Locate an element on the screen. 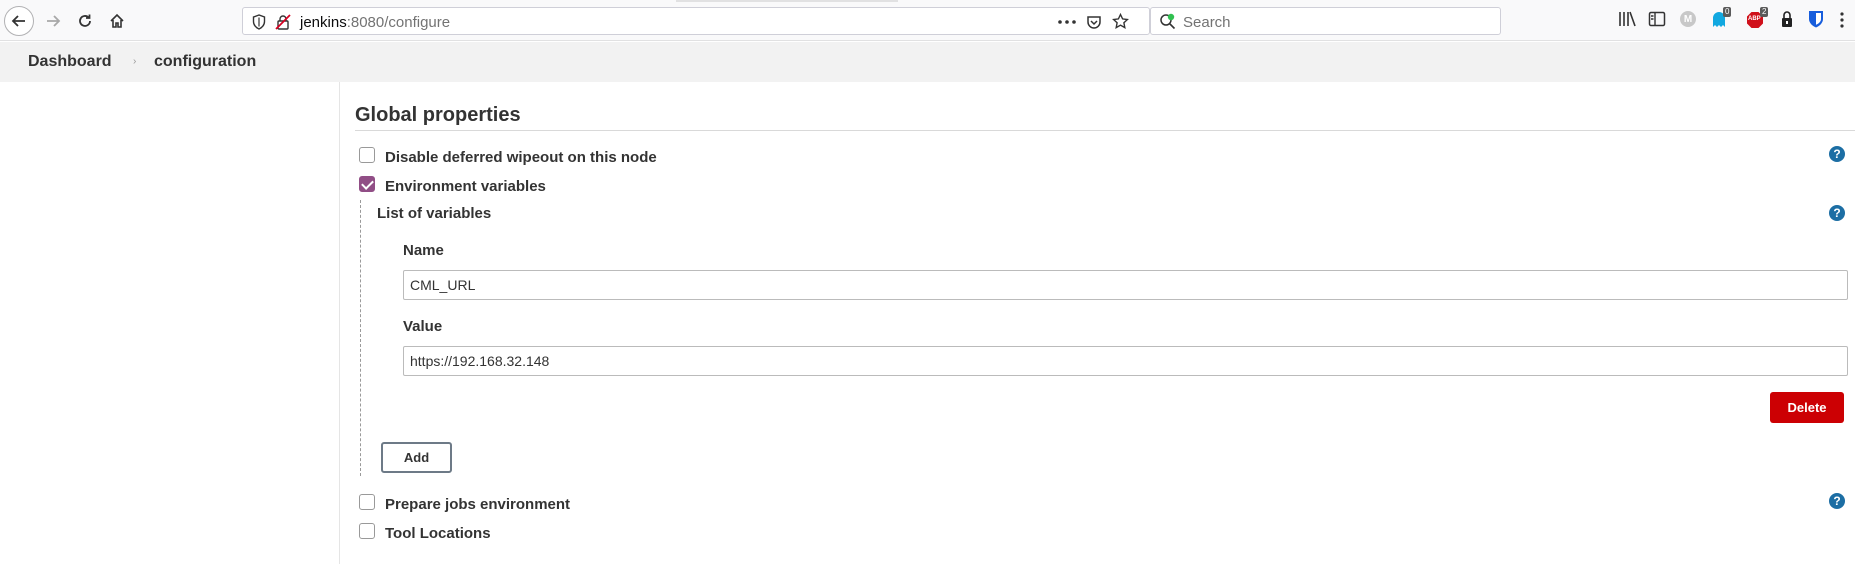 This screenshot has height=564, width=1855. search-bar: Search is located at coordinates (1325, 21).